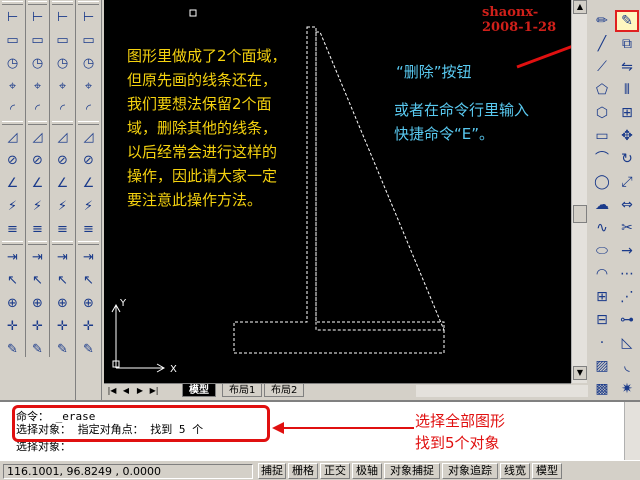 The width and height of the screenshot is (640, 480). I want to click on box-icon: ⊢, so click(38, 17).